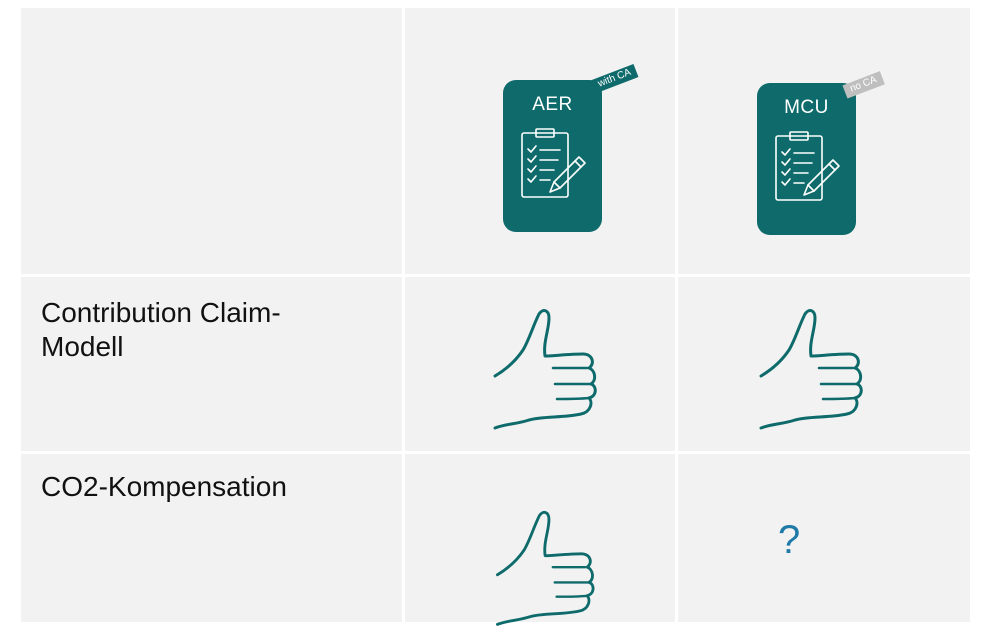 This screenshot has height=633, width=990. I want to click on row-label-line: Modell, so click(82, 346).